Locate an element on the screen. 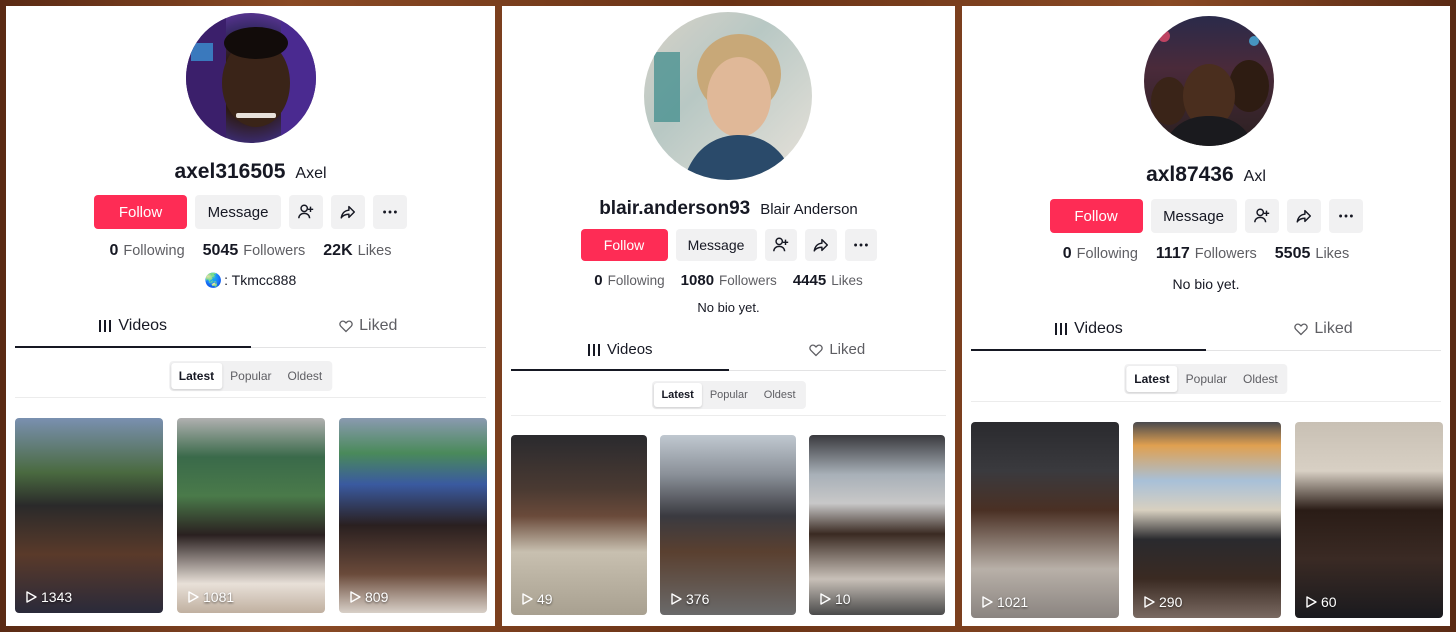  followers-stat: 5045 Followers is located at coordinates (254, 251).